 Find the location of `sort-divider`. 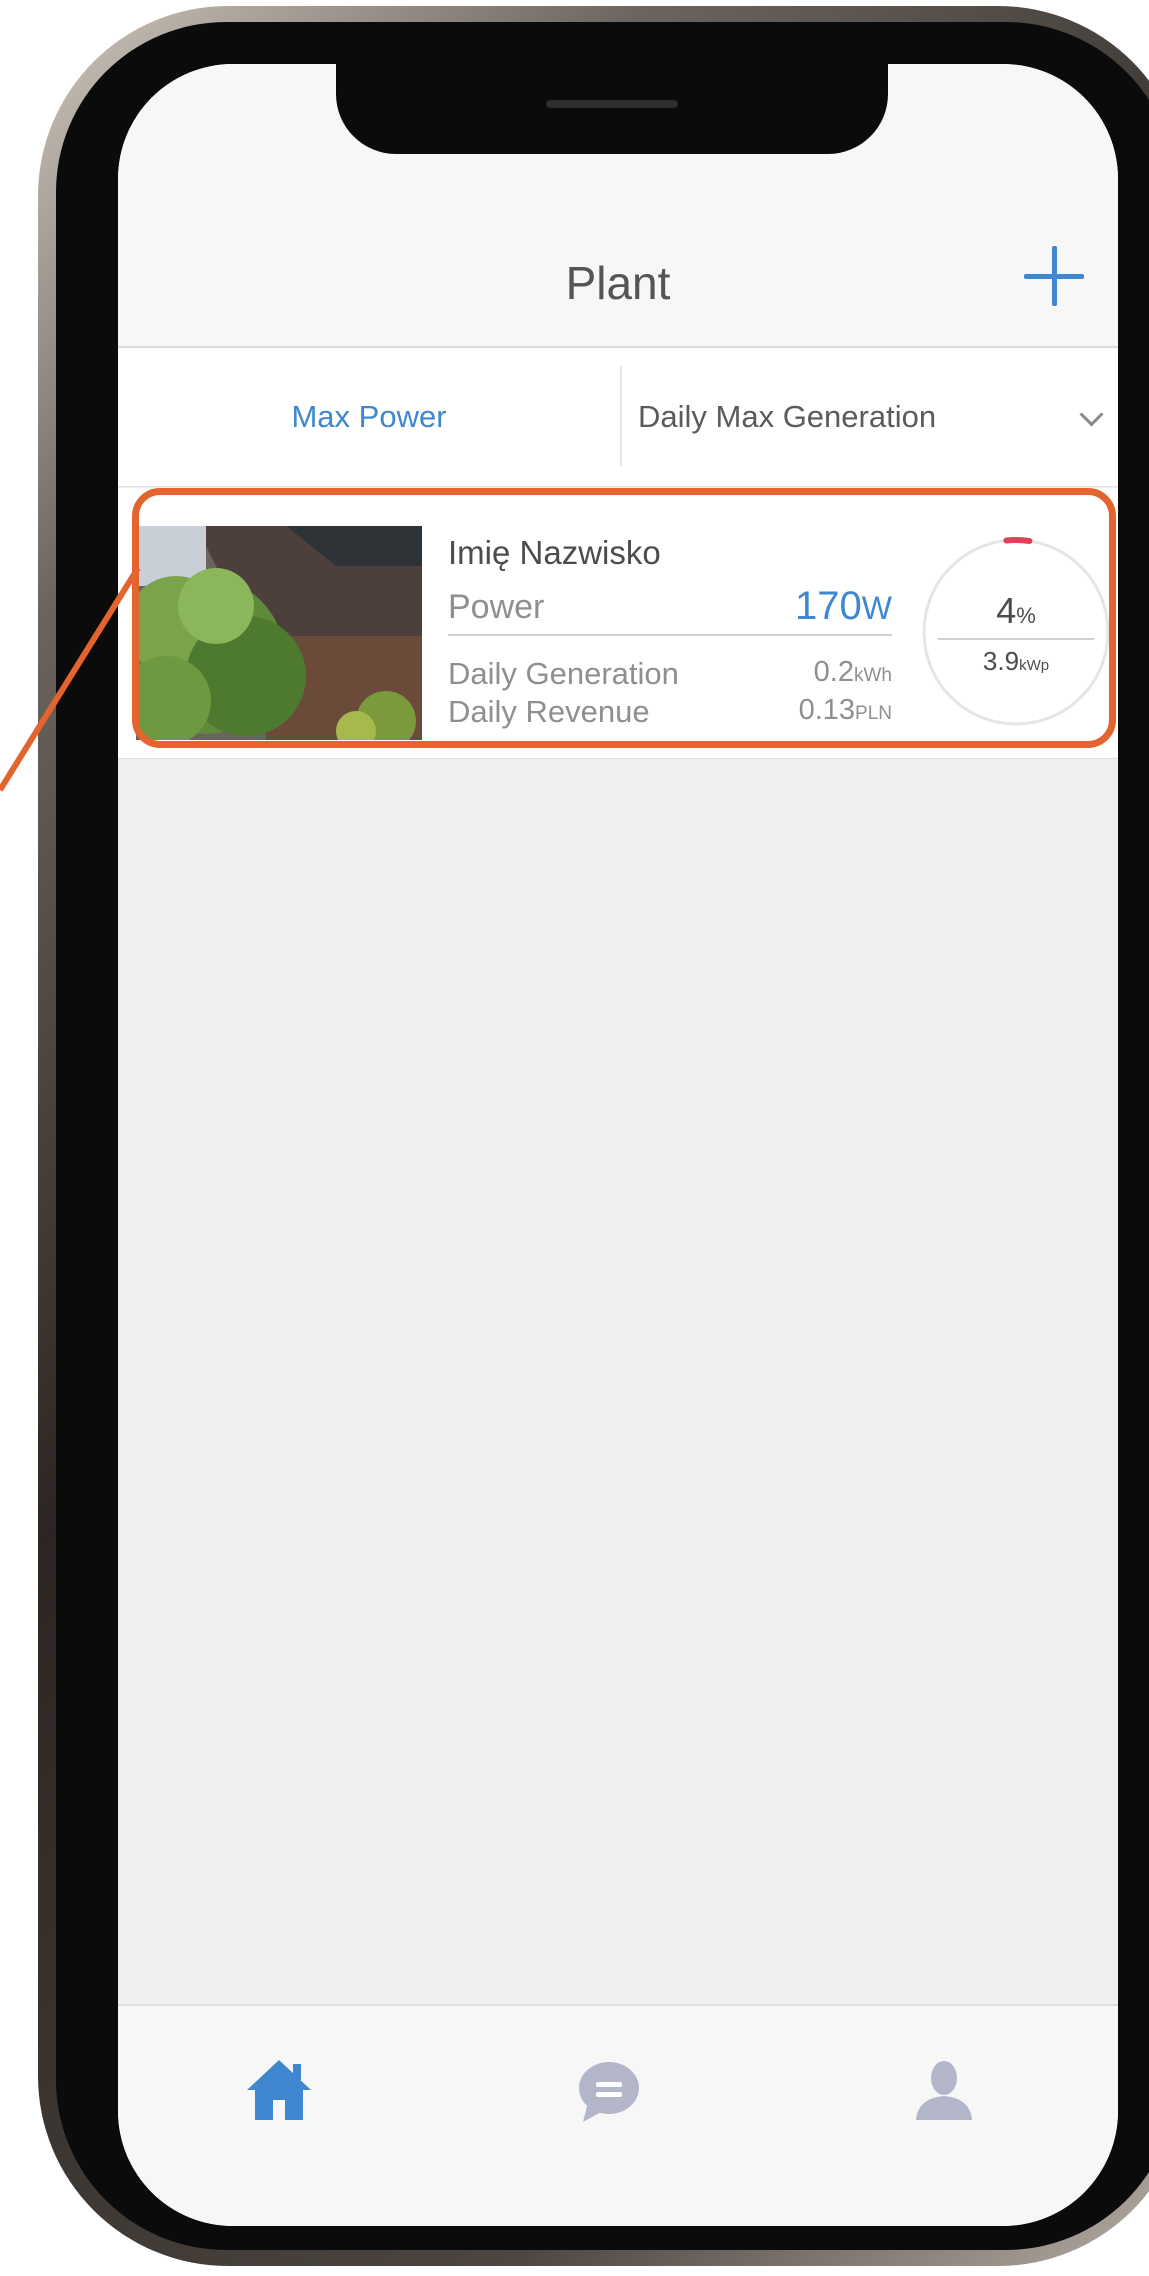

sort-divider is located at coordinates (621, 416).